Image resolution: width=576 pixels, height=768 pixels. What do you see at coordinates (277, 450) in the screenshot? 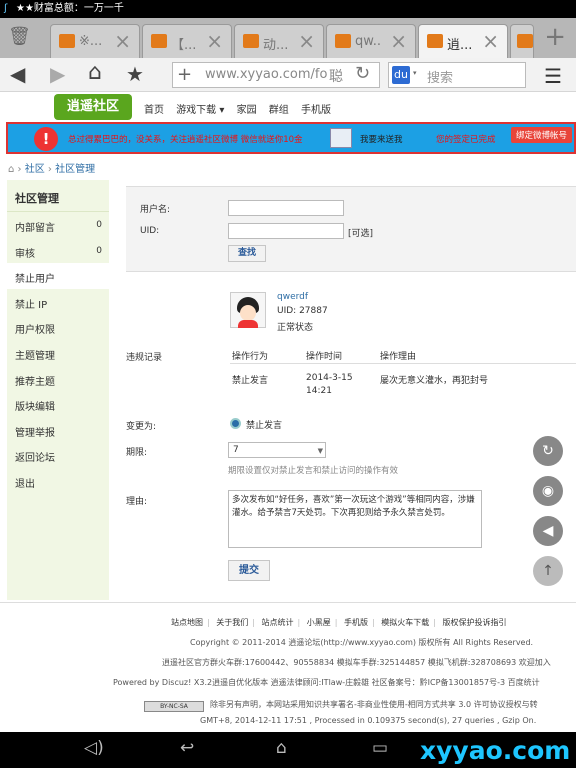
I see `period-select: 7 ▼` at bounding box center [277, 450].